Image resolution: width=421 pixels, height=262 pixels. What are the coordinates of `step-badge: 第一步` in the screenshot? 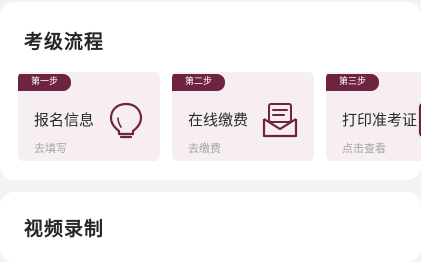 It's located at (45, 82).